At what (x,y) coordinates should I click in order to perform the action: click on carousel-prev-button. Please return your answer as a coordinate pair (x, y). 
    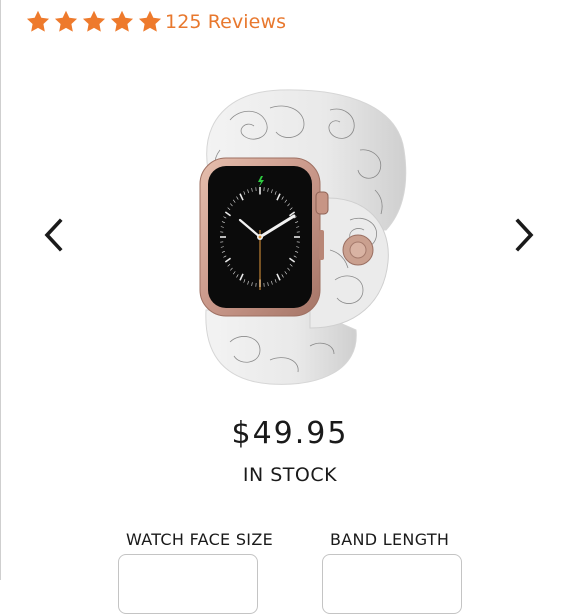
    Looking at the image, I should click on (54, 235).